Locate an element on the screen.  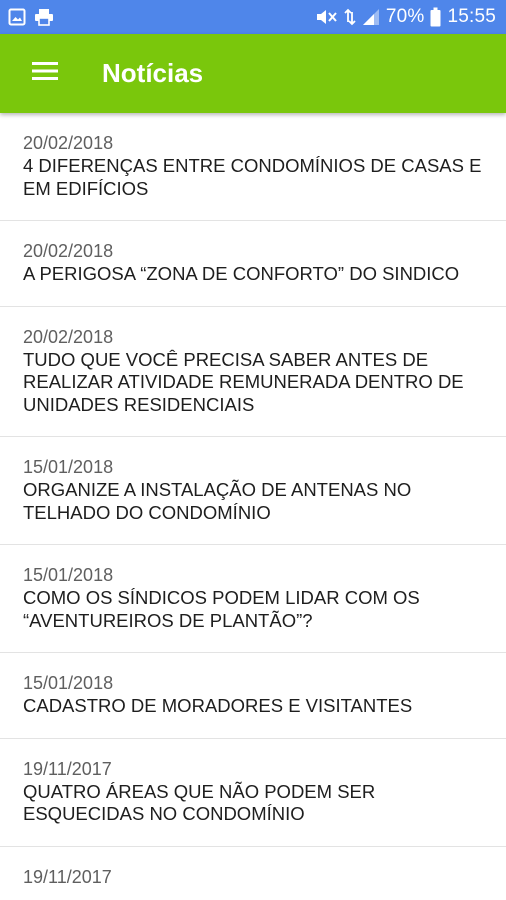
menu-button is located at coordinates (46, 73).